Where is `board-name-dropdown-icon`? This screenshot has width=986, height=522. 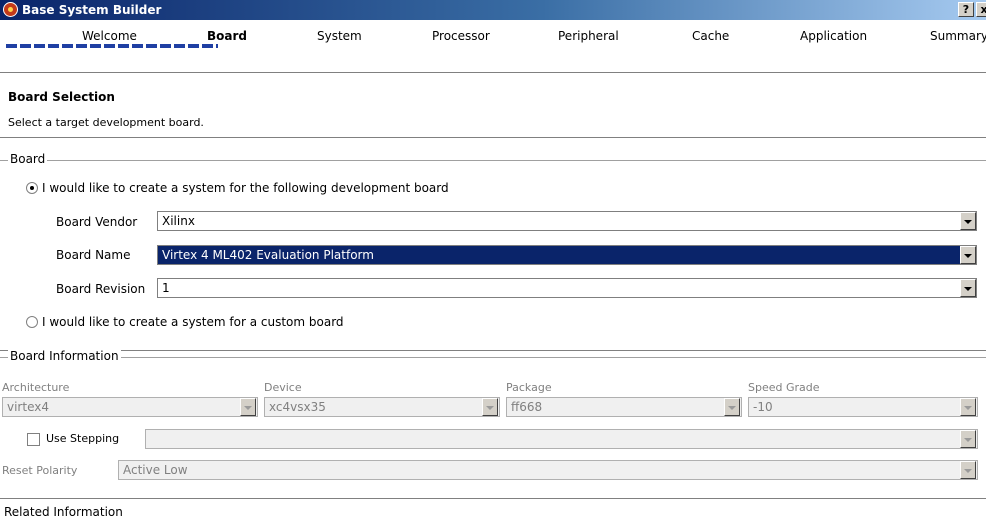 board-name-dropdown-icon is located at coordinates (968, 255).